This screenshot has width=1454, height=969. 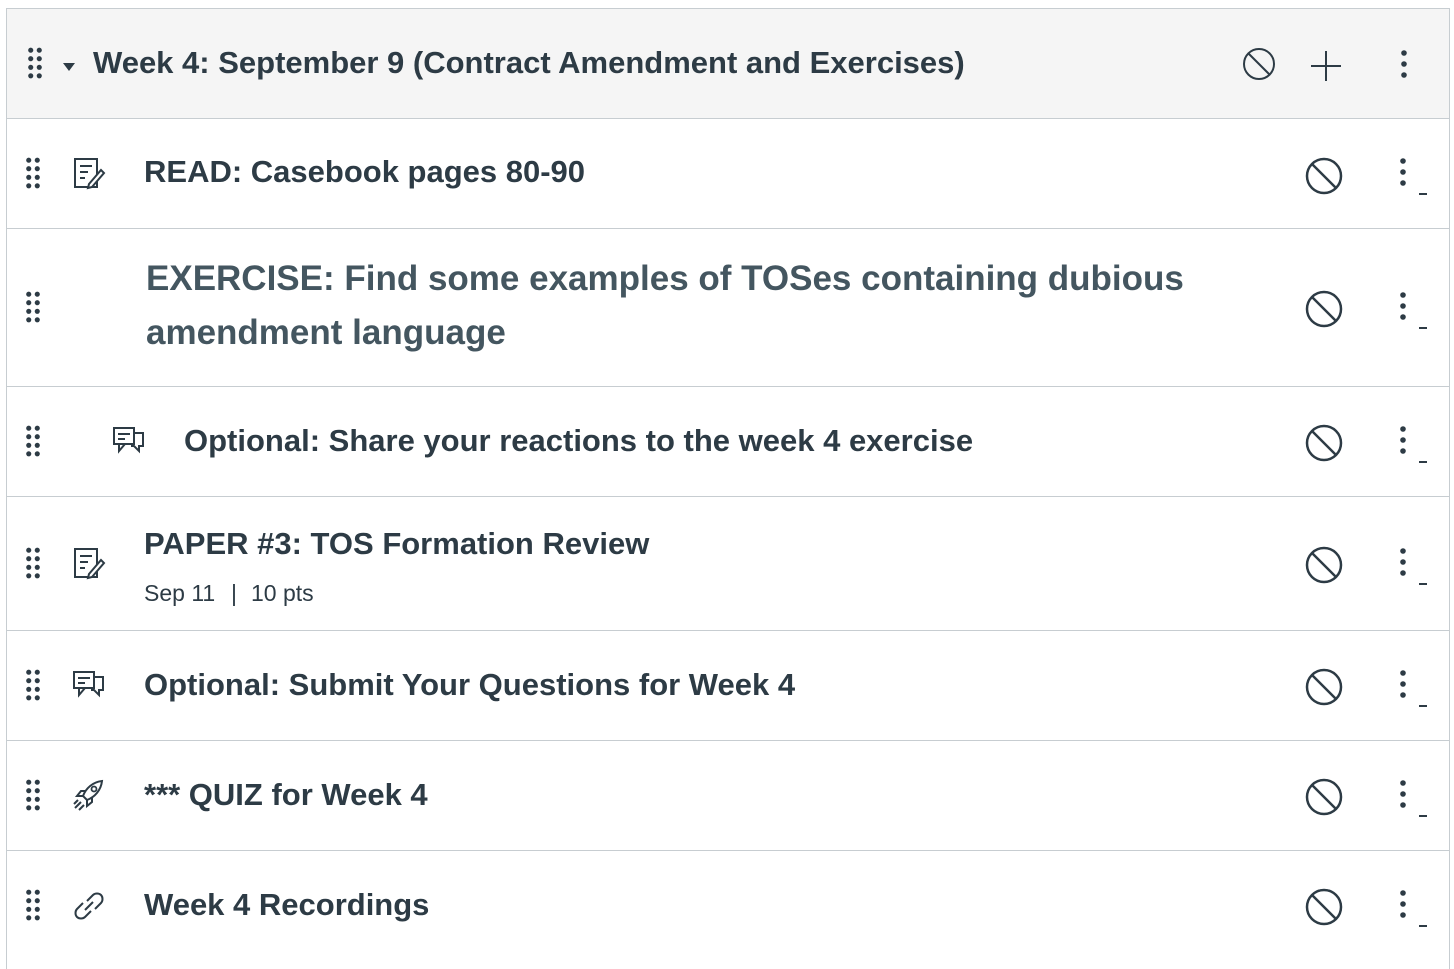 What do you see at coordinates (728, 796) in the screenshot?
I see `list-item: *** QUIZ for Week 4` at bounding box center [728, 796].